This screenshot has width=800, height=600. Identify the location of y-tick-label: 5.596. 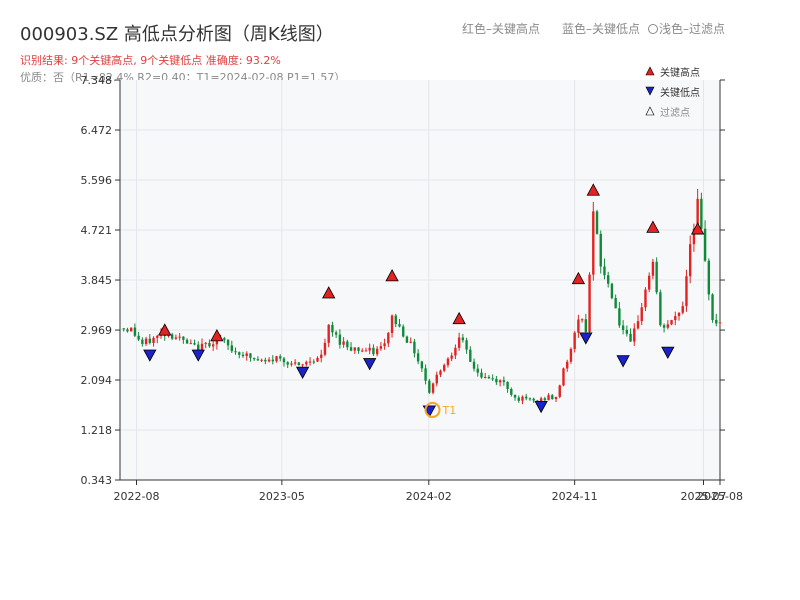
(97, 180).